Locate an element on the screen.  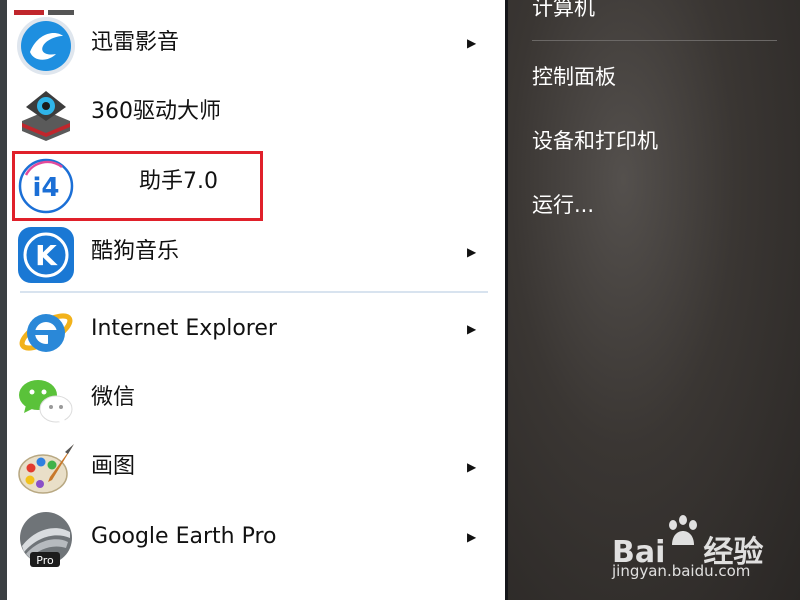
program-label: 酷狗音乐 is located at coordinates (135, 251).